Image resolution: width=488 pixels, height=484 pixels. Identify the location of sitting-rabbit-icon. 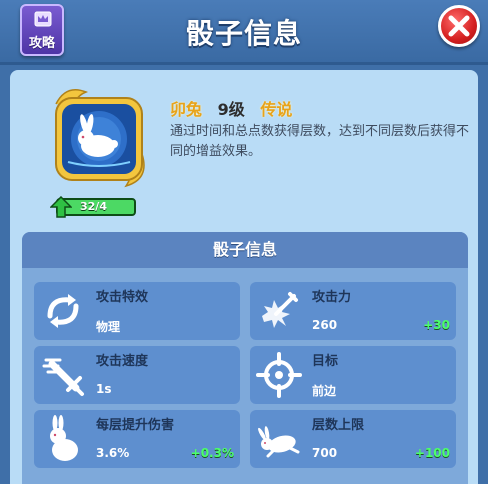
(64, 438).